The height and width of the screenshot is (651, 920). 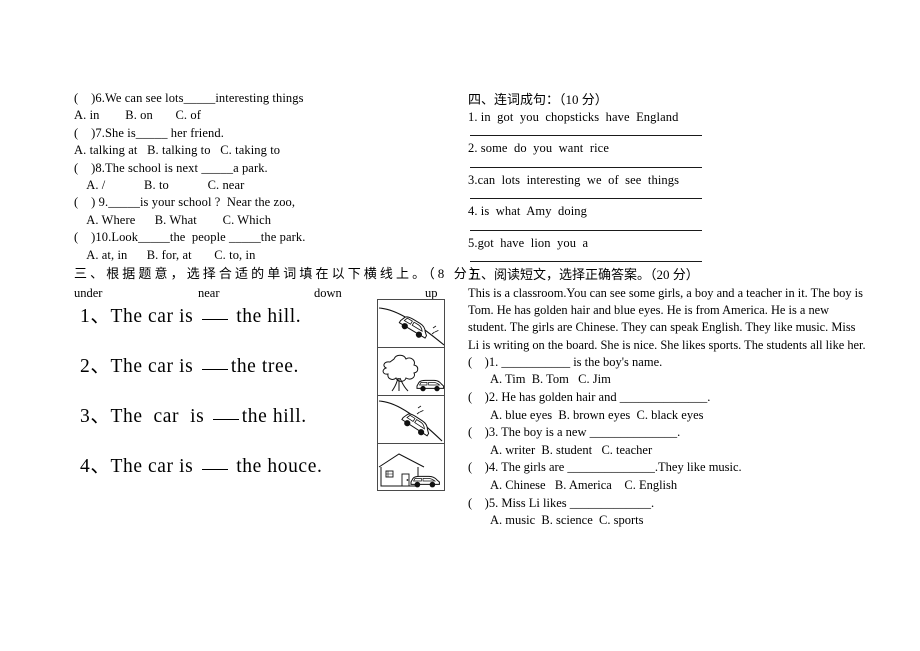 What do you see at coordinates (95, 366) in the screenshot?
I see `sentence-2-number: 2、` at bounding box center [95, 366].